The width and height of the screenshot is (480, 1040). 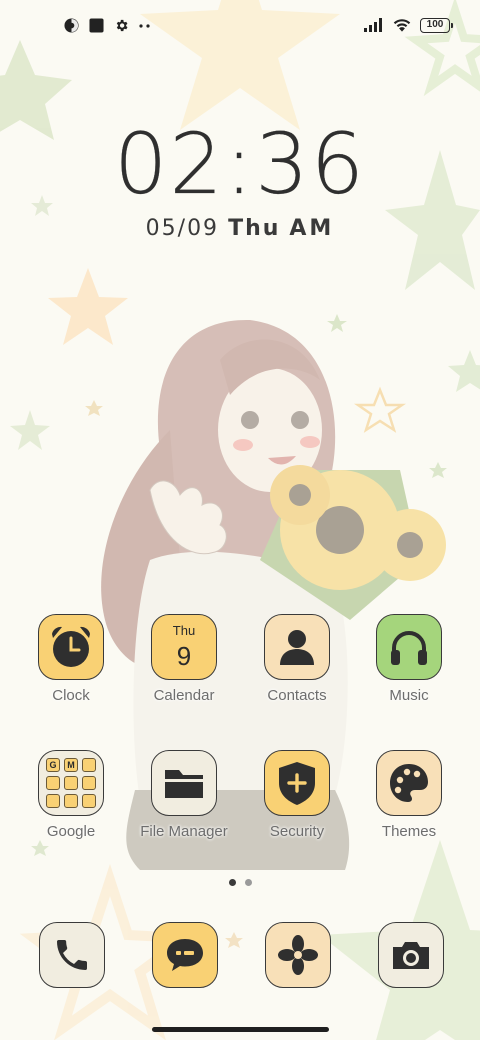 I want to click on app-contacts: Contacts, so click(x=297, y=659).